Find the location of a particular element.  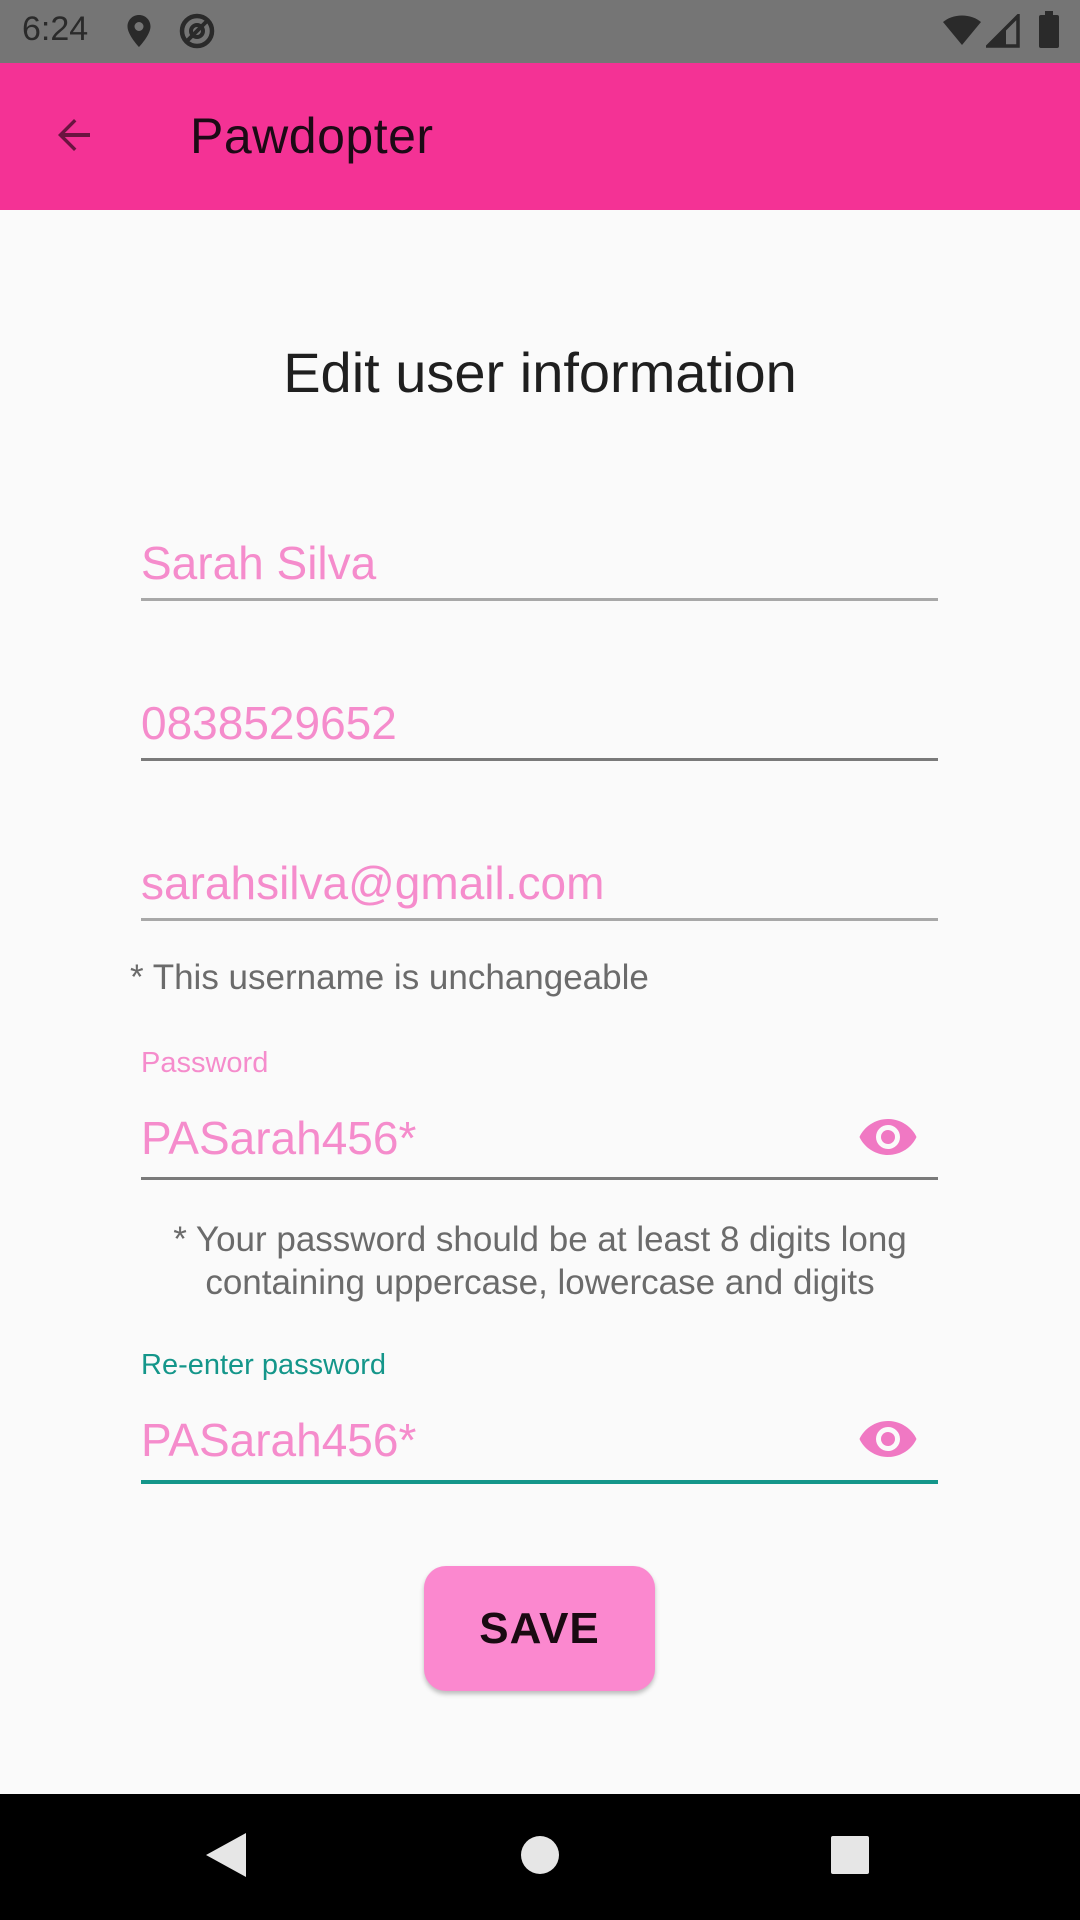

save-button: SAVE is located at coordinates (539, 1628).